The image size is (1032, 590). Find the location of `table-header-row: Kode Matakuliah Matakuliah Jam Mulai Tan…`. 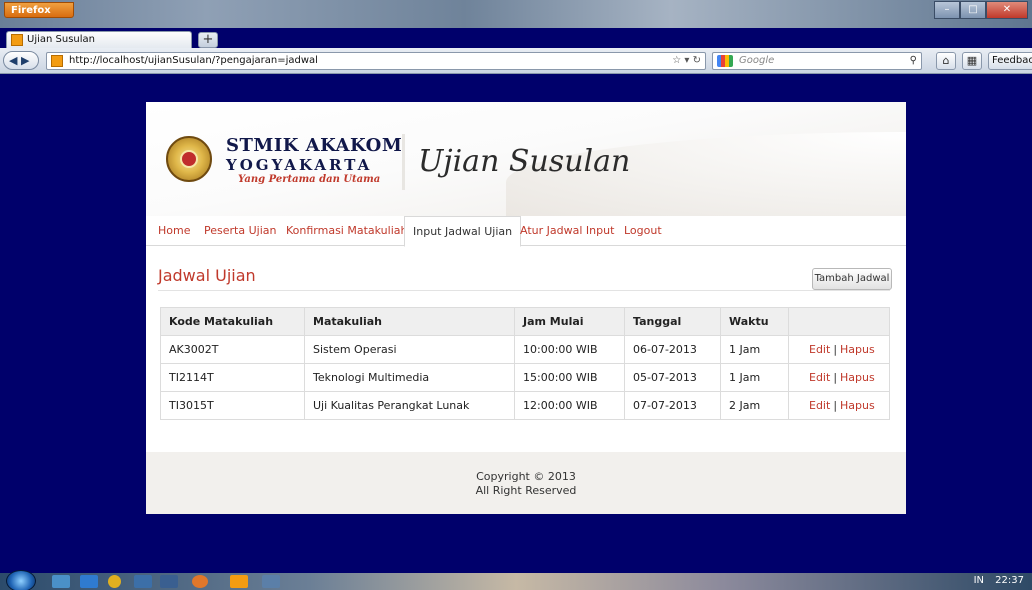

table-header-row: Kode Matakuliah Matakuliah Jam Mulai Tan… is located at coordinates (525, 321).